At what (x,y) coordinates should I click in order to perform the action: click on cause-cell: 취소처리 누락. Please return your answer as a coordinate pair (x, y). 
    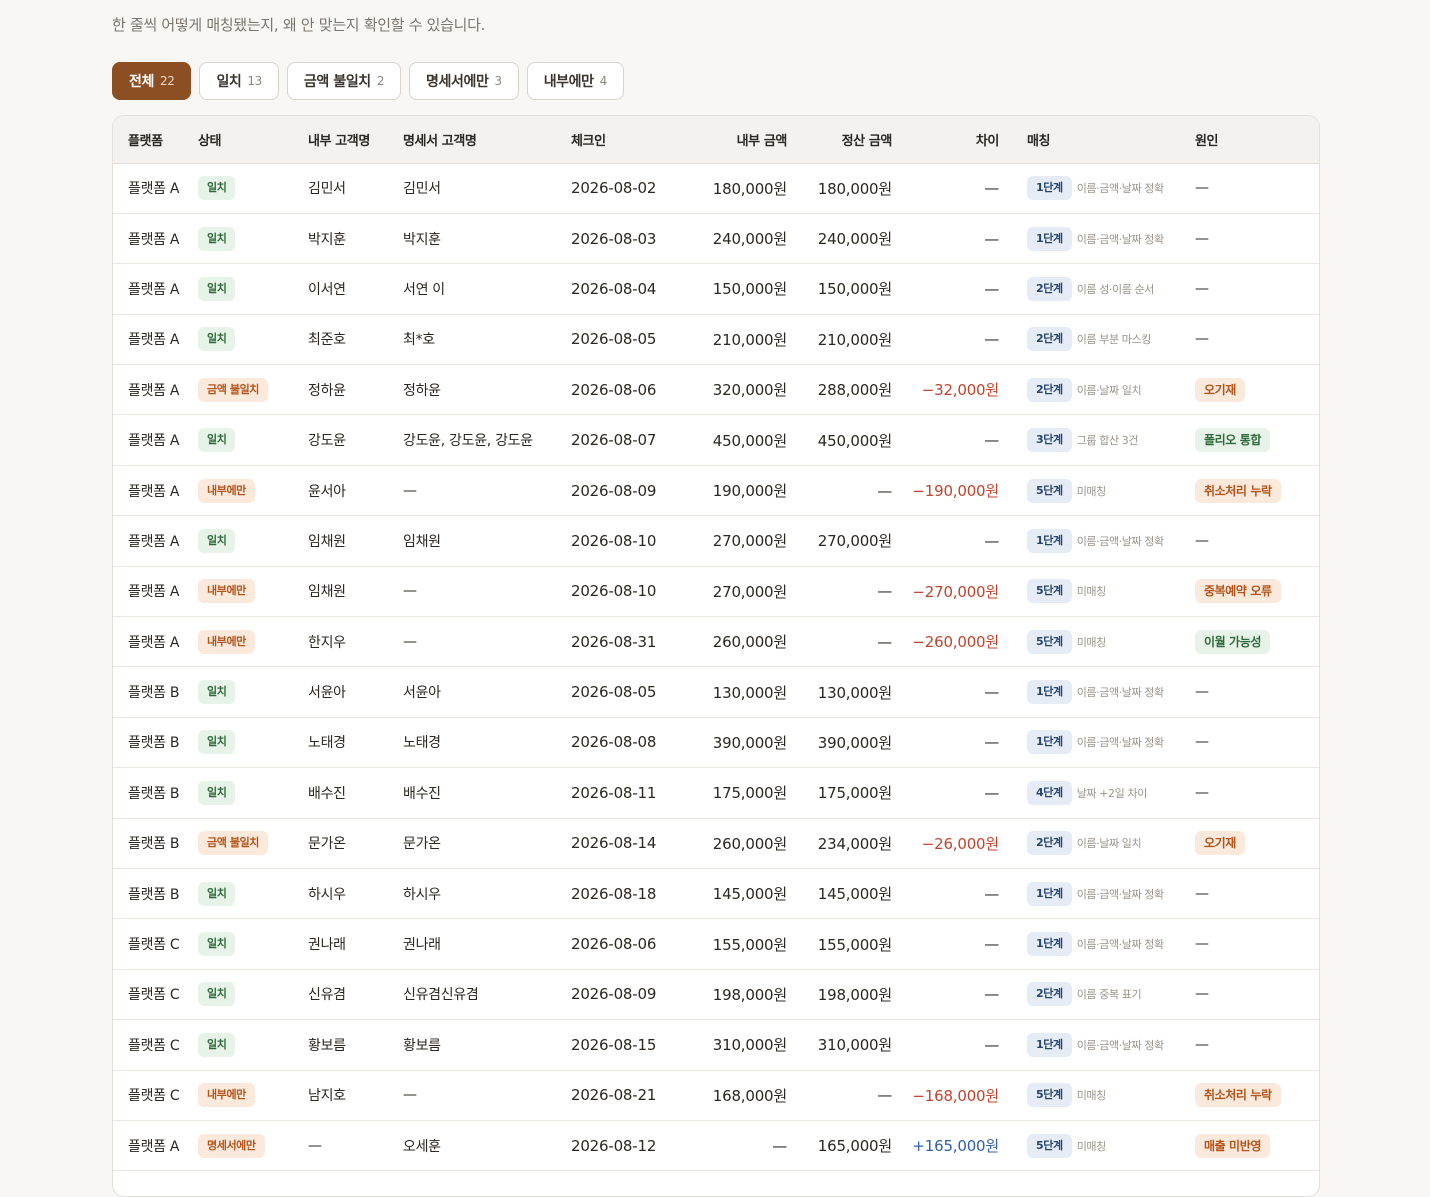
    Looking at the image, I should click on (1257, 1095).